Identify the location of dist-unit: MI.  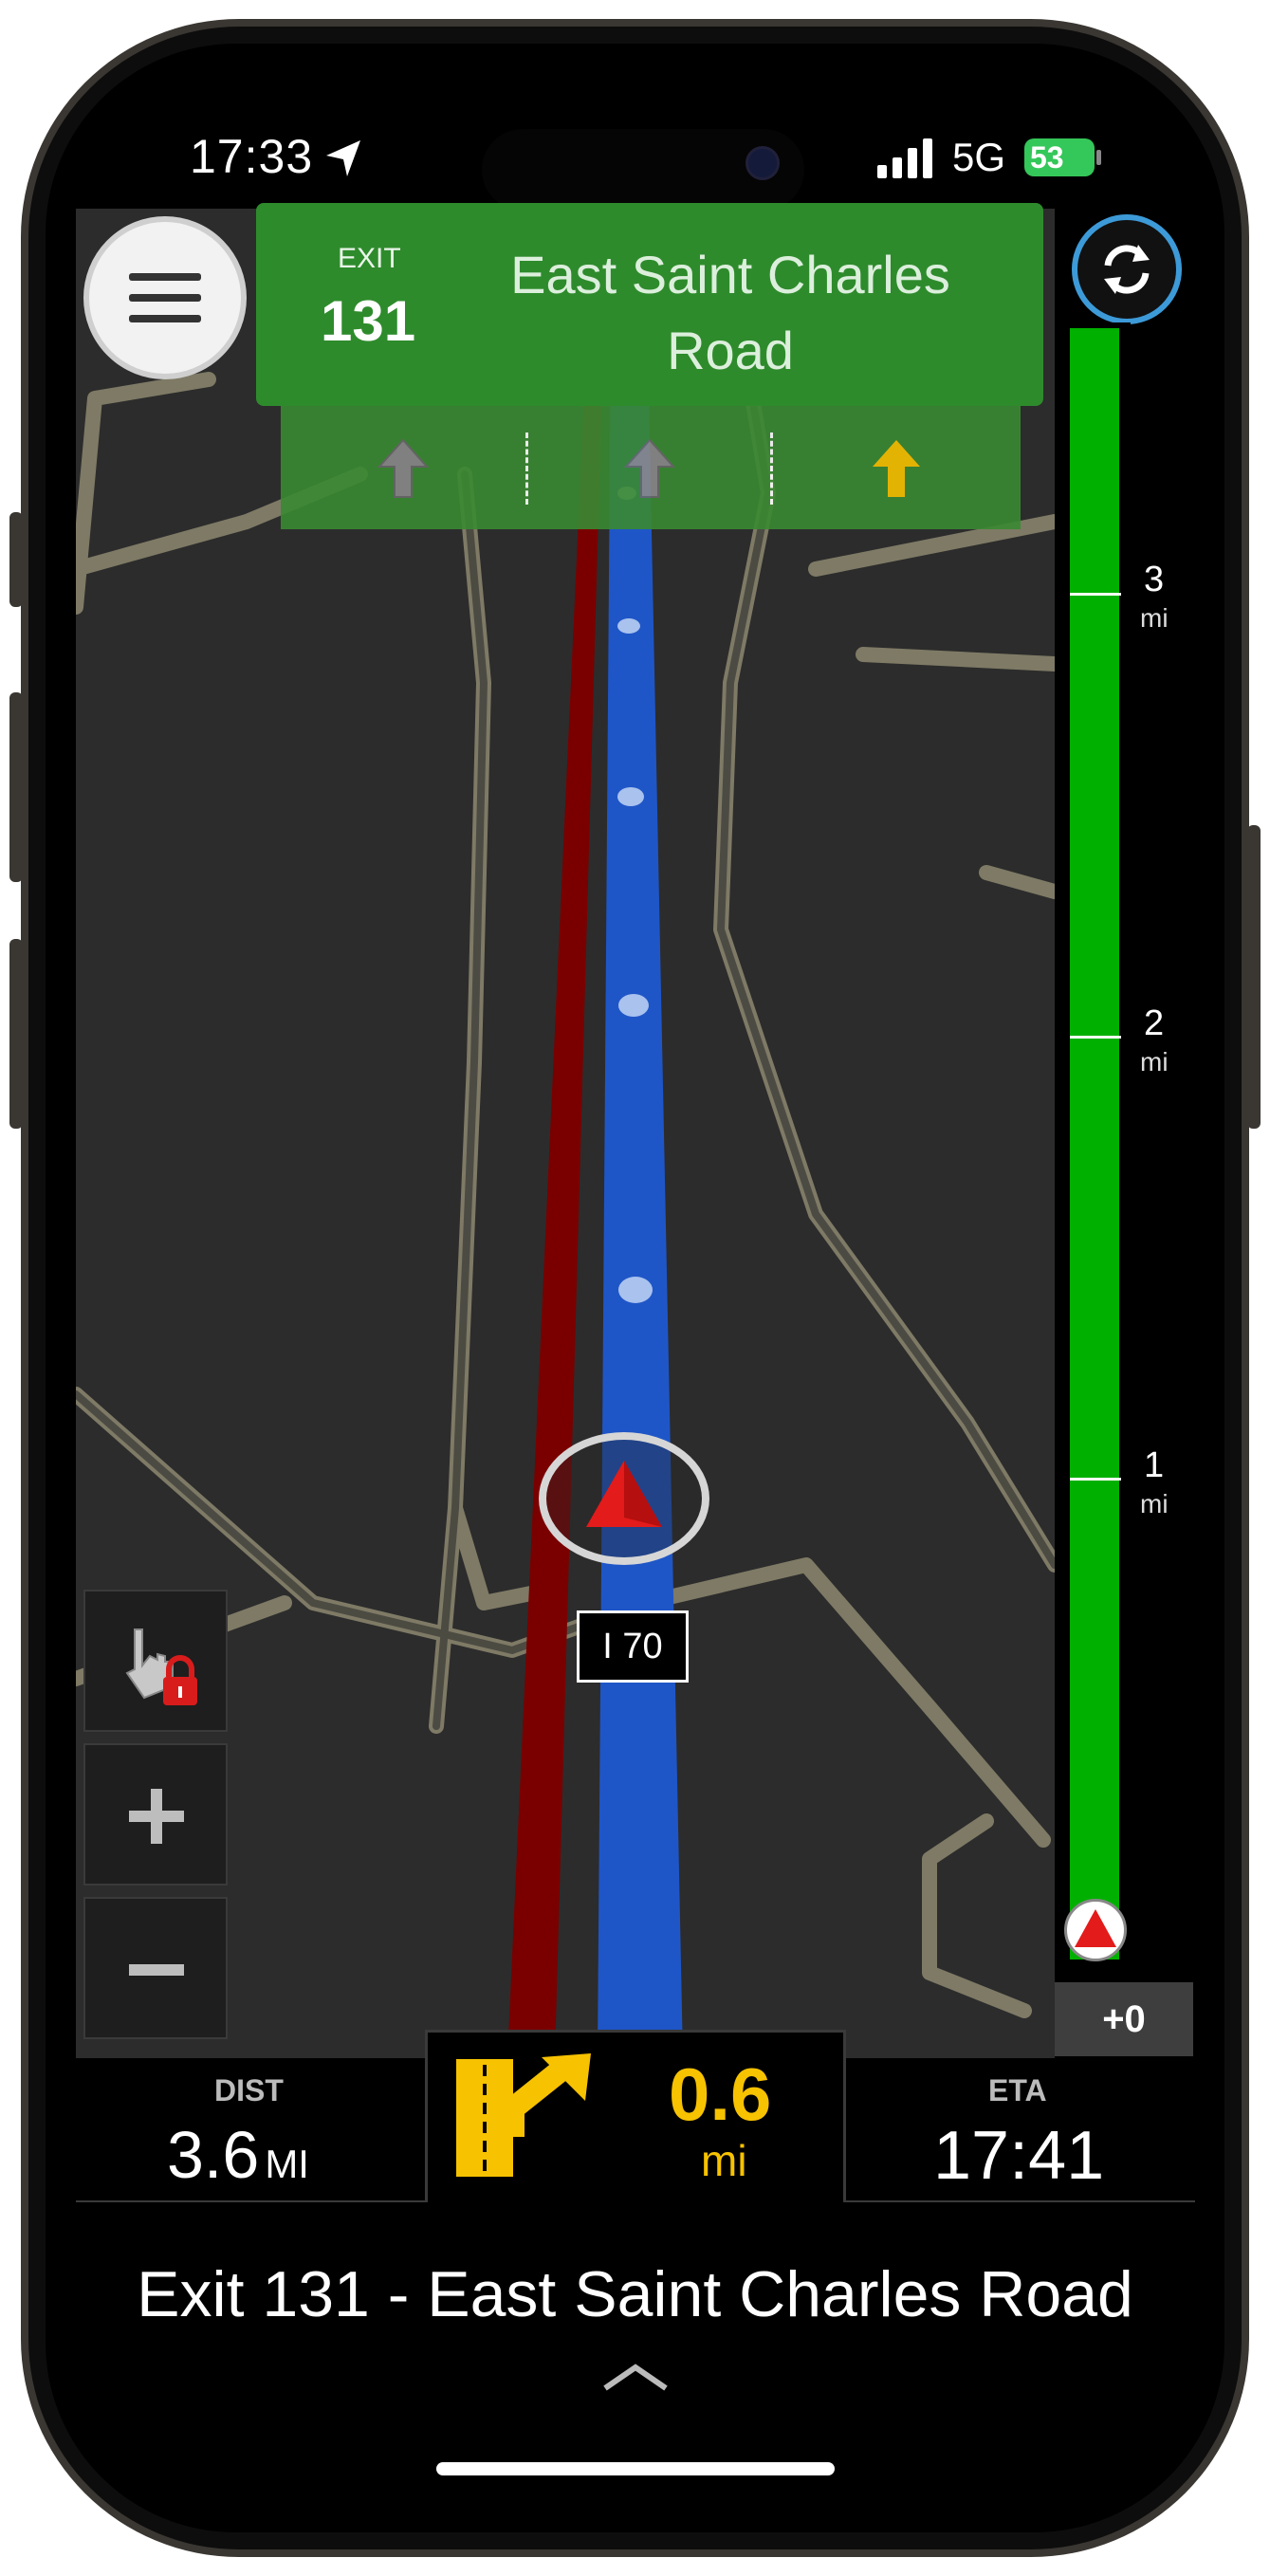
(287, 2164).